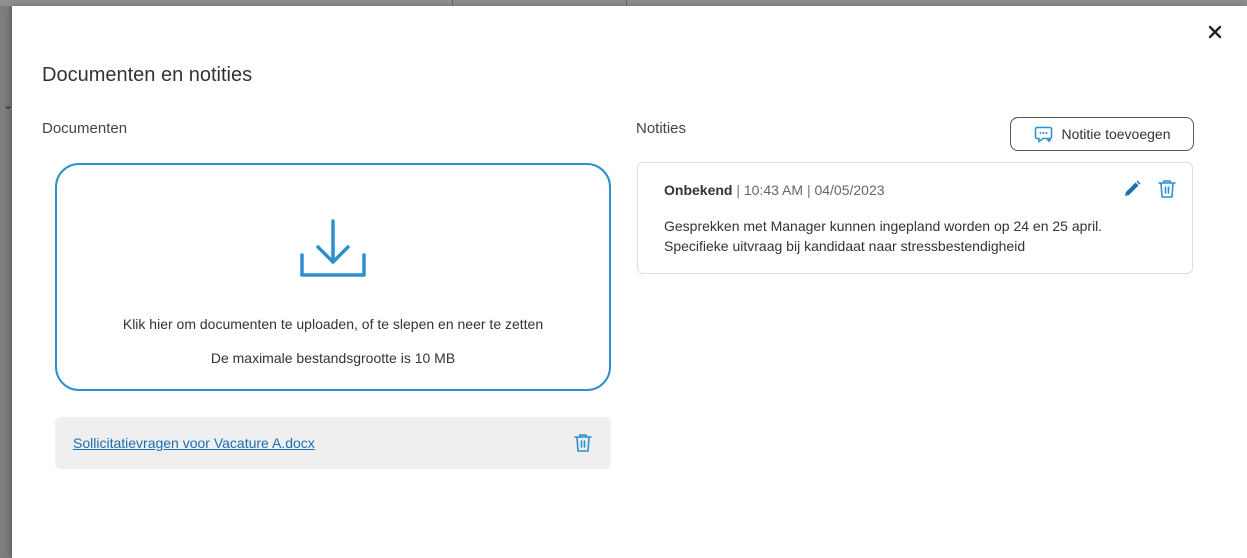 The width and height of the screenshot is (1247, 558). Describe the element at coordinates (1116, 134) in the screenshot. I see `add-note-label: Notitie toevoegen` at that location.